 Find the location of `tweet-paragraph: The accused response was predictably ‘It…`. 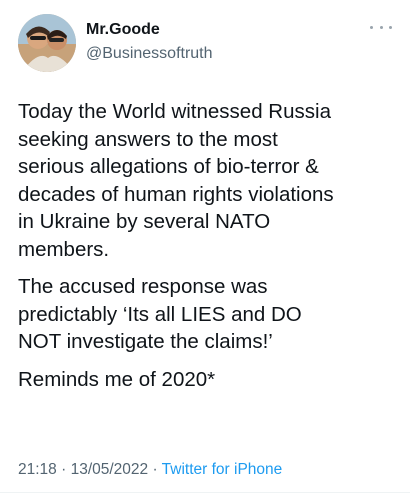

tweet-paragraph: The accused response was predictably ‘It… is located at coordinates (160, 314).